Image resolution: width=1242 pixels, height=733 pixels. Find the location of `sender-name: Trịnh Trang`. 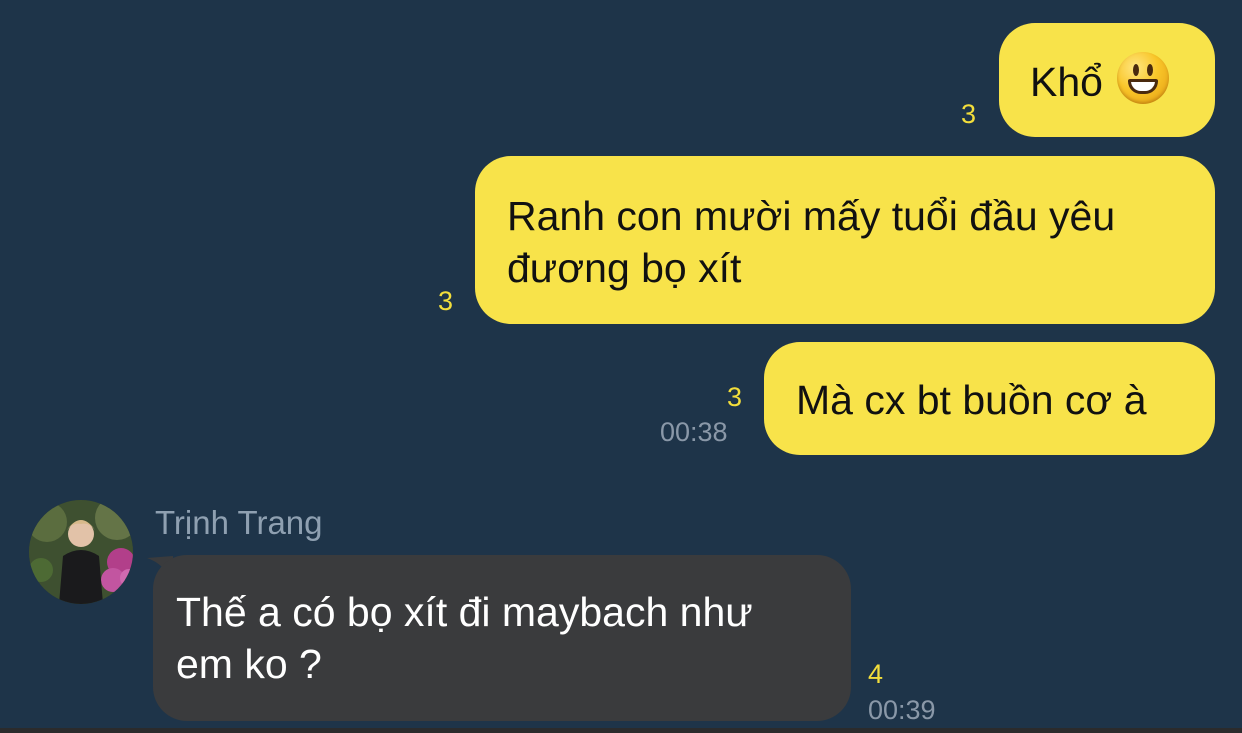

sender-name: Trịnh Trang is located at coordinates (239, 522).